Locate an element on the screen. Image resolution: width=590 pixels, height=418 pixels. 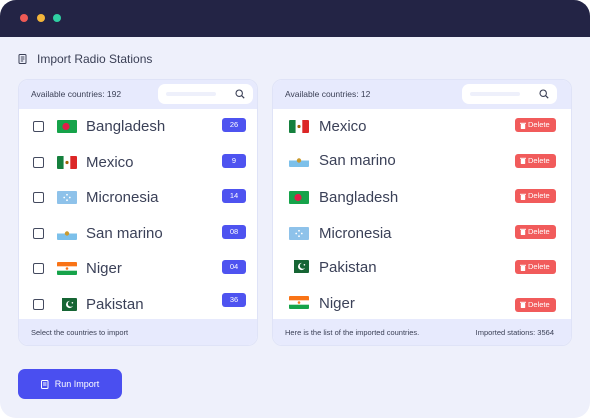
country-row-niger: Niger 04 is located at coordinates (138, 269).